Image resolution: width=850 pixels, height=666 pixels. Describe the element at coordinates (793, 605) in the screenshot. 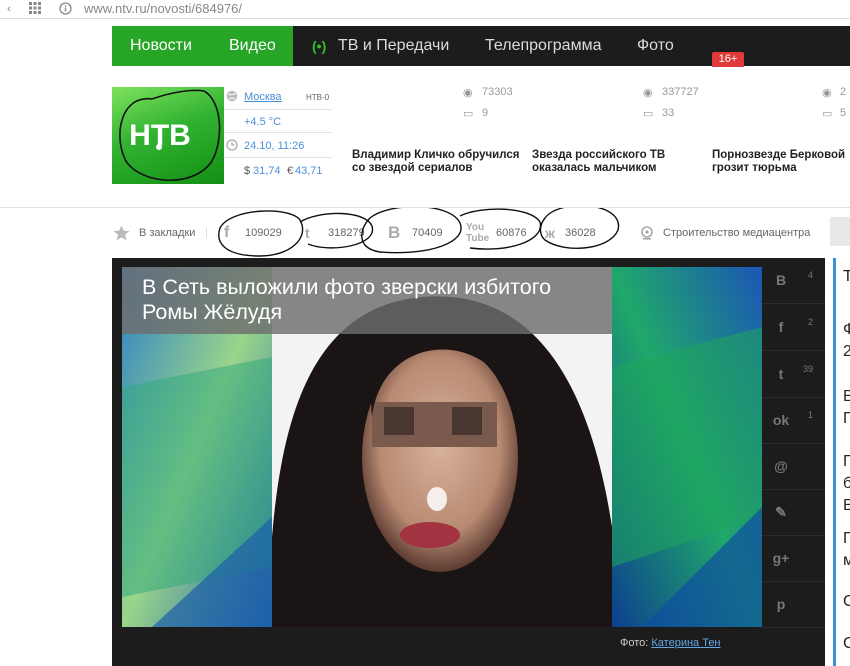

I see `side-share-pinterest: p` at that location.